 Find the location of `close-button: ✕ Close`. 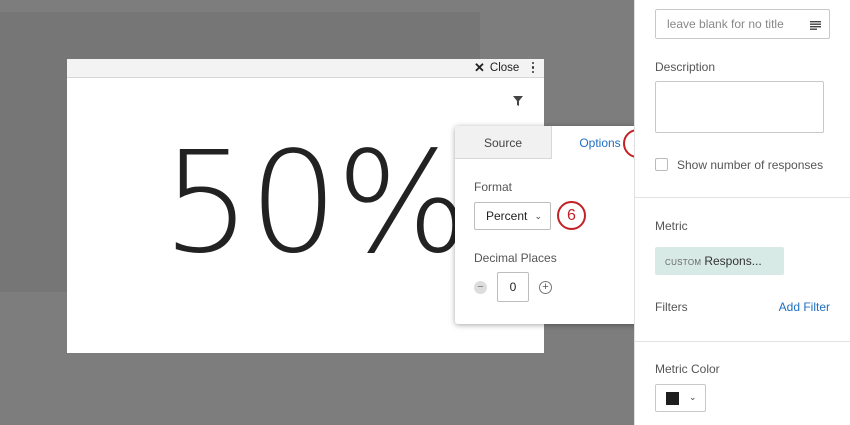

close-button: ✕ Close is located at coordinates (496, 67).